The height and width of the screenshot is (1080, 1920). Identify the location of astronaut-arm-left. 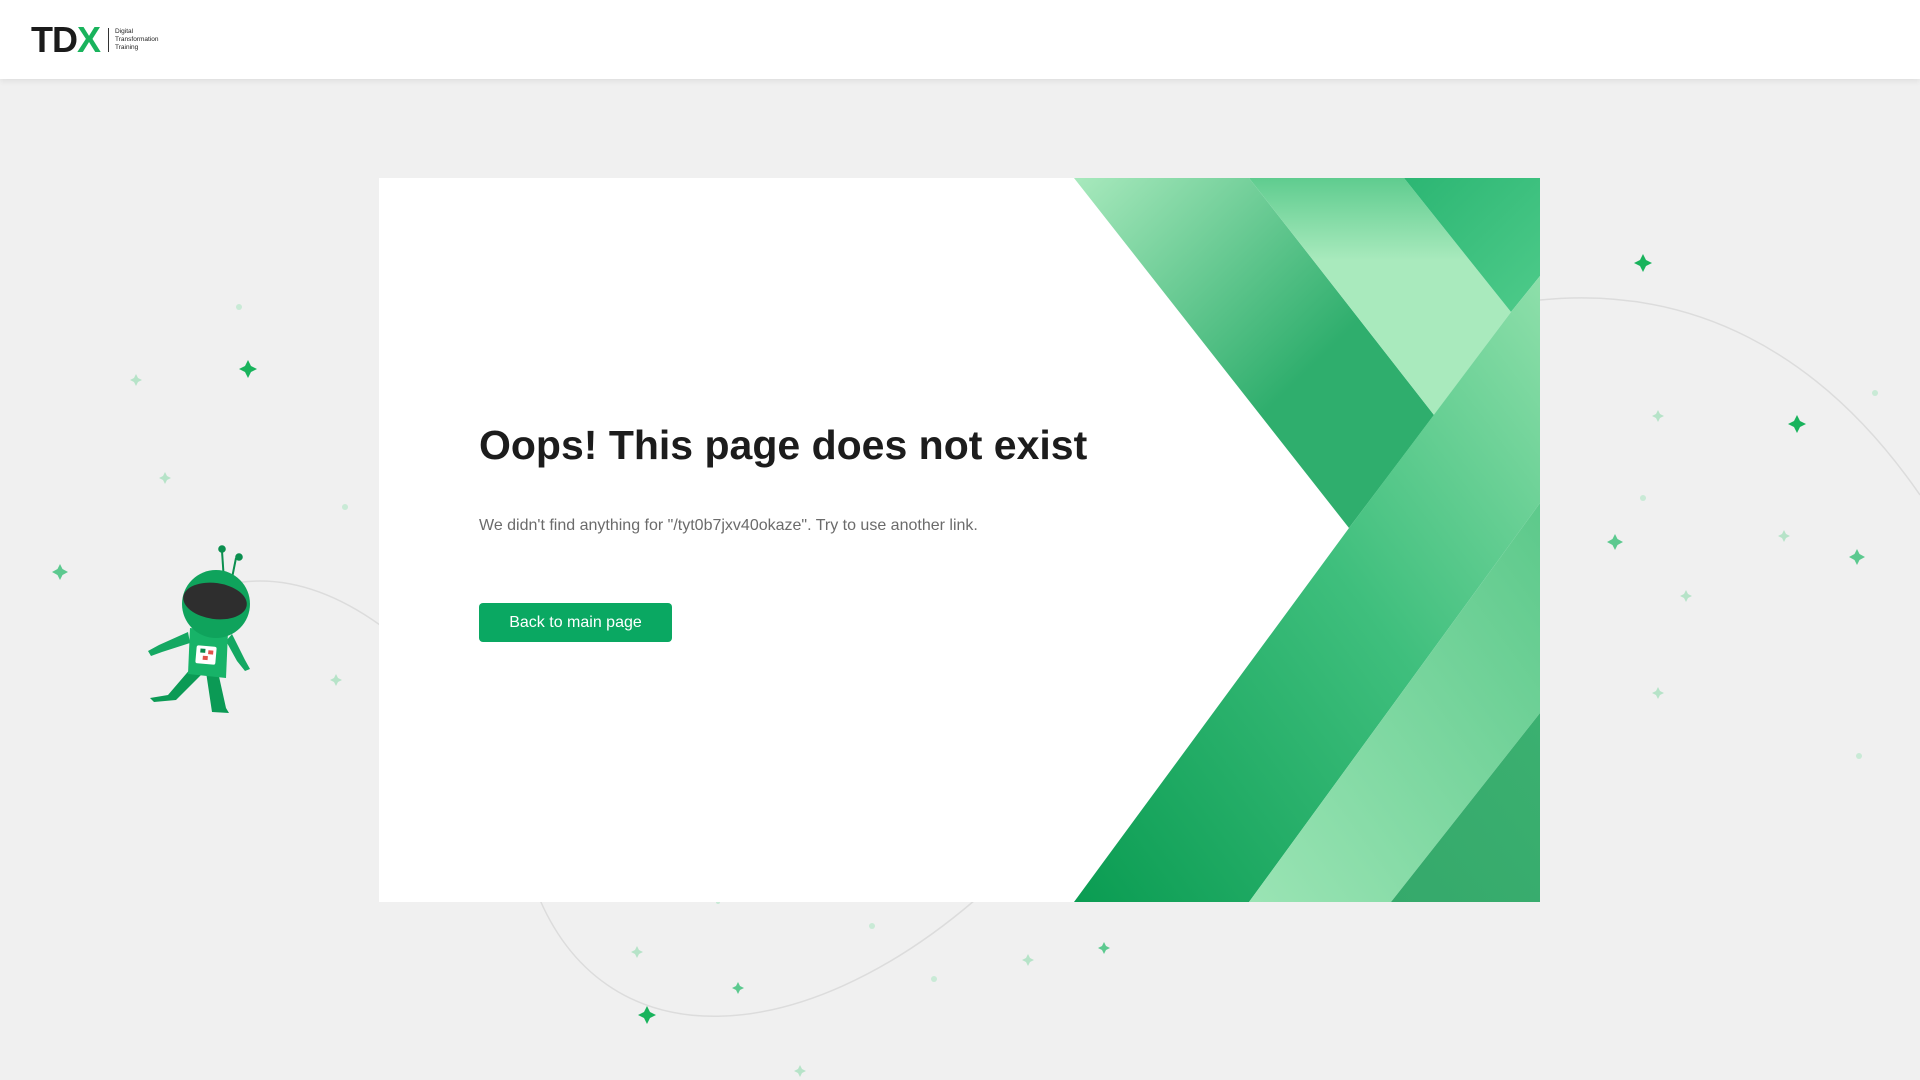
(169, 644).